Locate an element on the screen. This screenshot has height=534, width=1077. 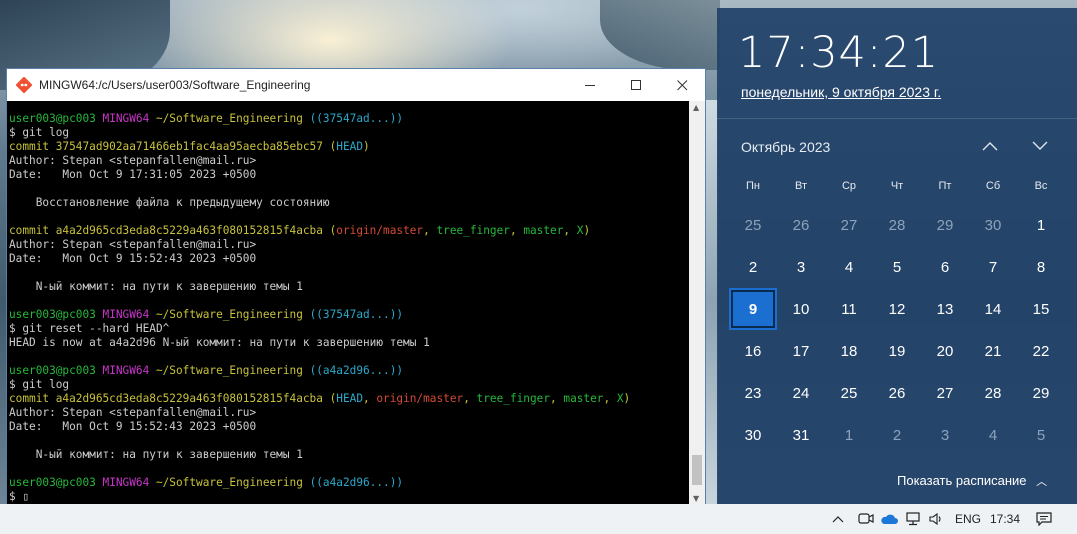
terminal-text-segment: N-ый коммит: на пути к завершению темы 1 is located at coordinates (156, 454).